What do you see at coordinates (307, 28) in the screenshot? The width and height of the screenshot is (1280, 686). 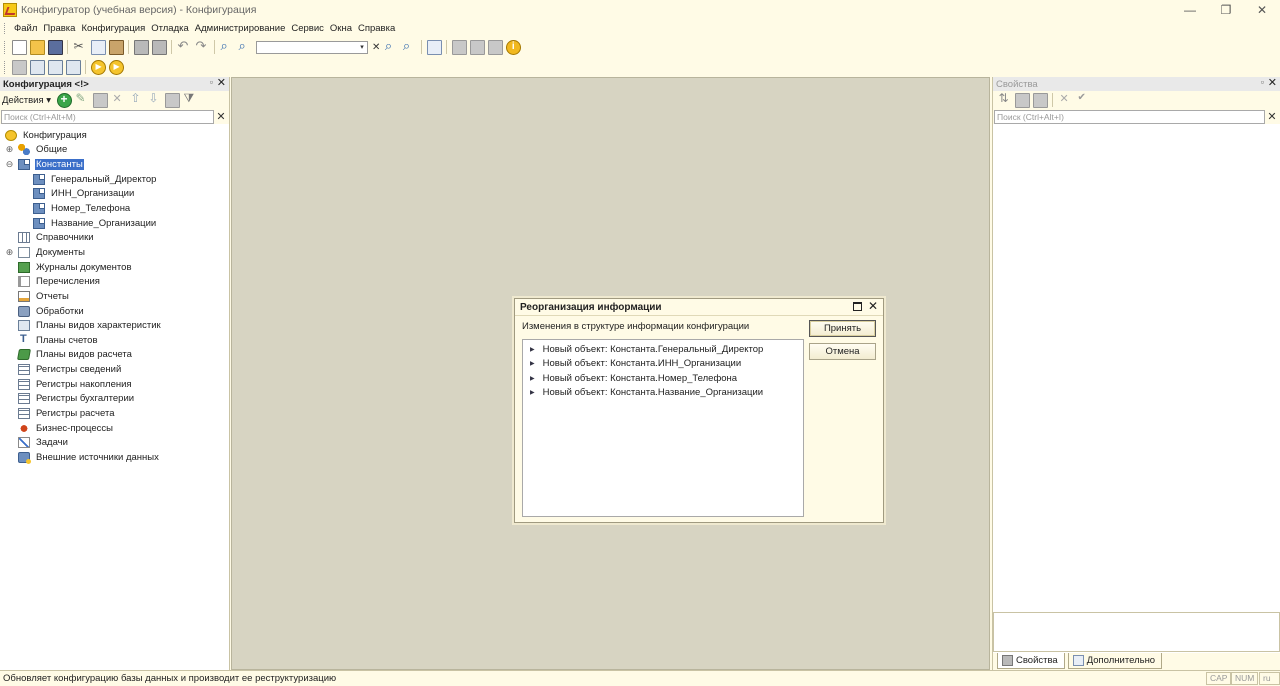 I see `menu-service: Сервис` at bounding box center [307, 28].